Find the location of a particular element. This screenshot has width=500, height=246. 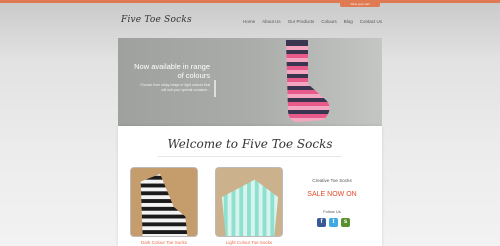

sale-banner: SALE NOW ON is located at coordinates (332, 194).